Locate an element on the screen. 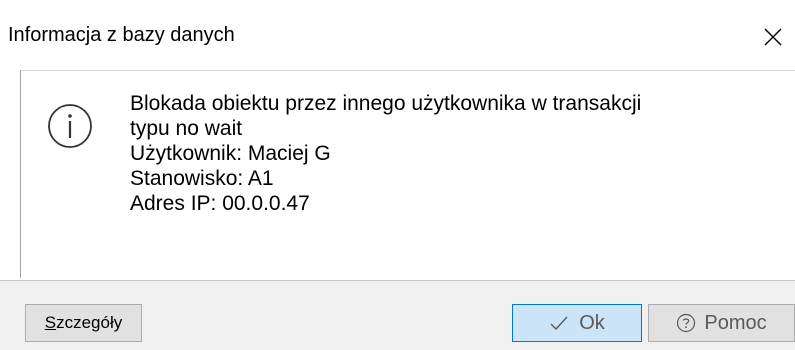 The height and width of the screenshot is (350, 795). info-icon is located at coordinates (70, 126).